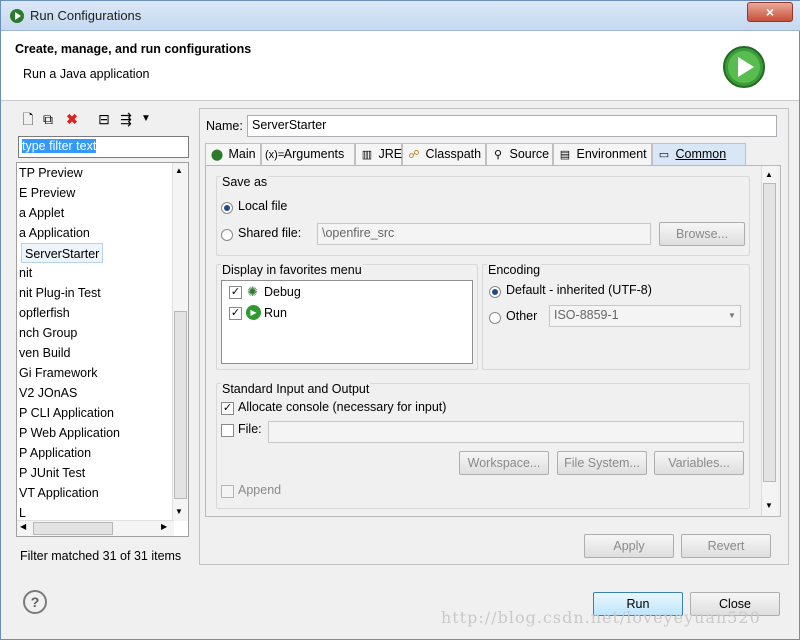  I want to click on arguments-icon: (x)=, so click(275, 155).